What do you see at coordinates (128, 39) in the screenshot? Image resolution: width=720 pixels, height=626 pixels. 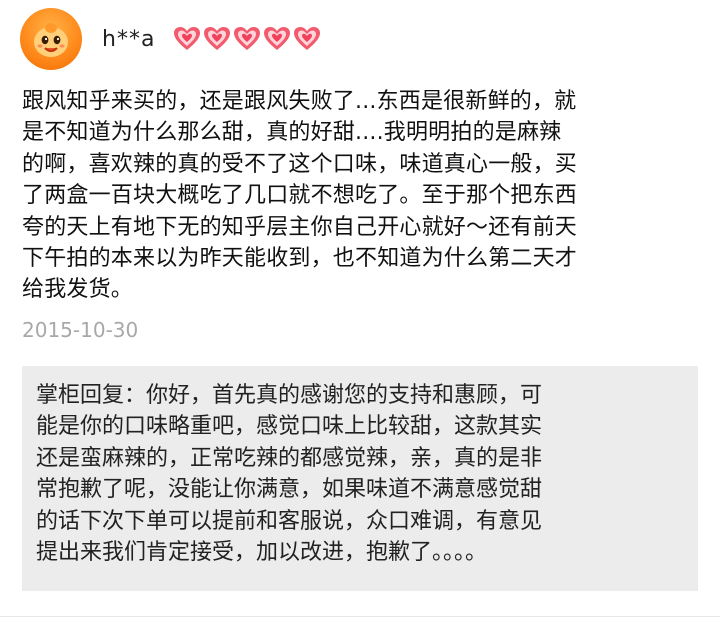 I see `username: h**a` at bounding box center [128, 39].